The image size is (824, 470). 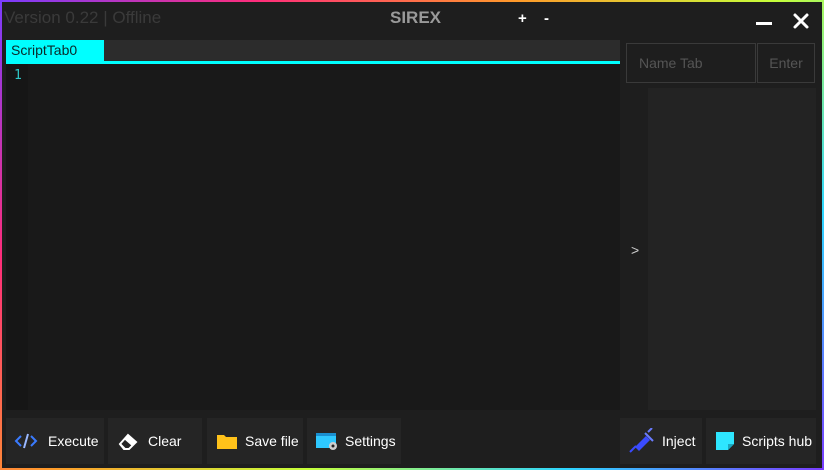 What do you see at coordinates (764, 23) in the screenshot?
I see `minimize-icon` at bounding box center [764, 23].